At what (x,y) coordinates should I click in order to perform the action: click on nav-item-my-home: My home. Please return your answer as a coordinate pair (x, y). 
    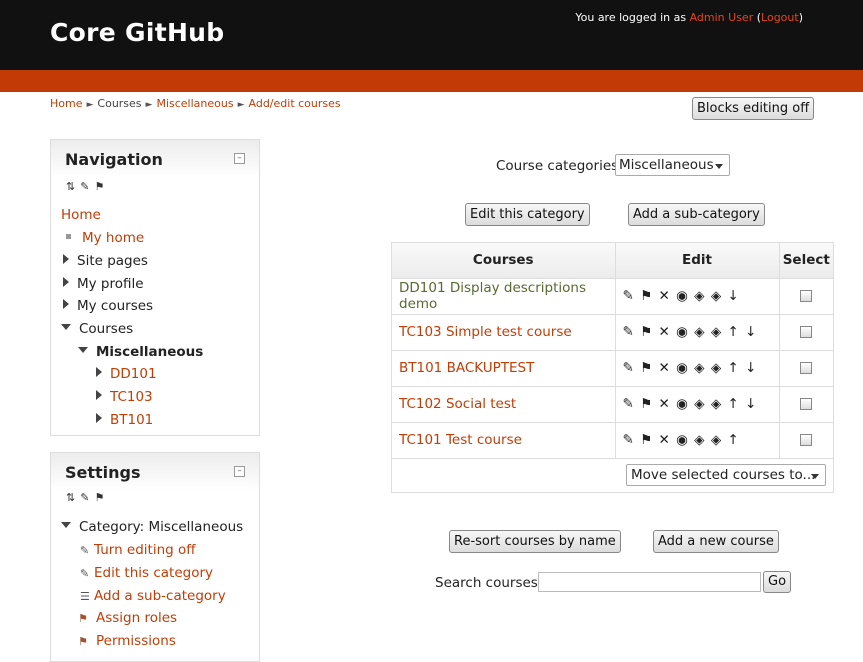
    Looking at the image, I should click on (103, 240).